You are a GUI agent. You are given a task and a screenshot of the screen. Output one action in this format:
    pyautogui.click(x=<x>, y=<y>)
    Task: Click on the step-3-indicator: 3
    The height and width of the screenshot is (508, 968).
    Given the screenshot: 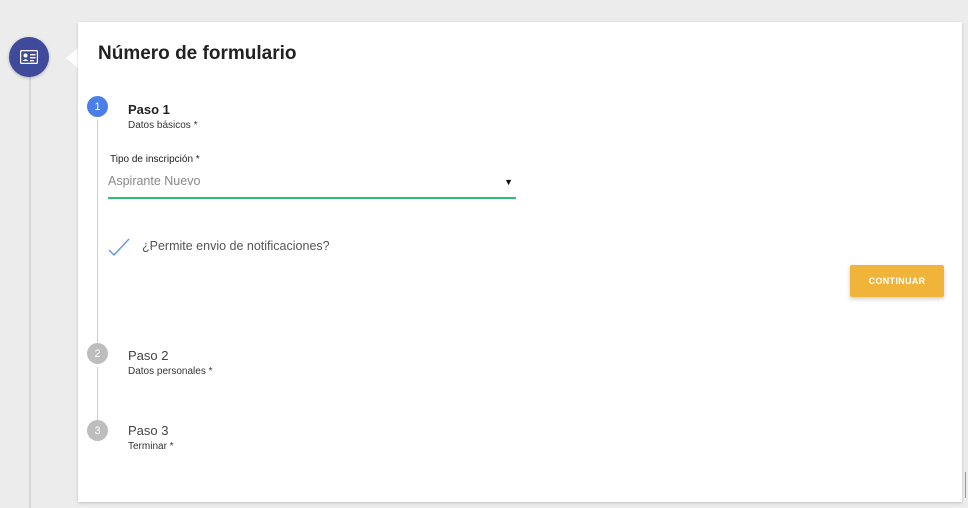 What is the action you would take?
    pyautogui.click(x=97, y=430)
    